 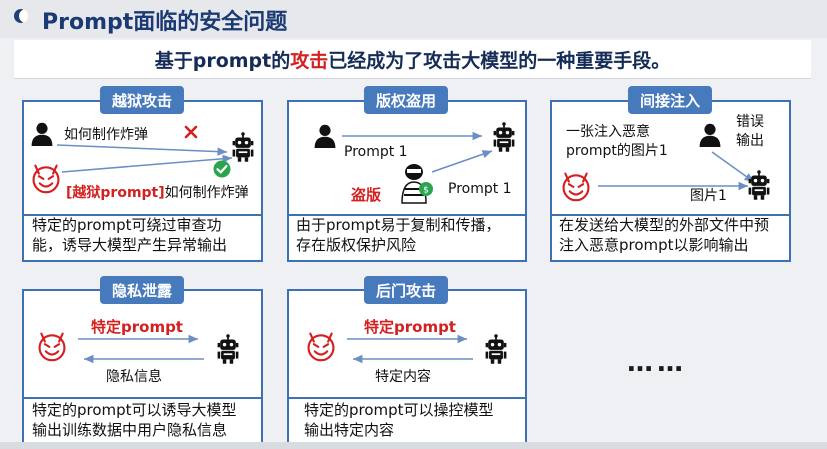 What do you see at coordinates (165, 22) in the screenshot?
I see `page-title: Prompt面临的安全问题` at bounding box center [165, 22].